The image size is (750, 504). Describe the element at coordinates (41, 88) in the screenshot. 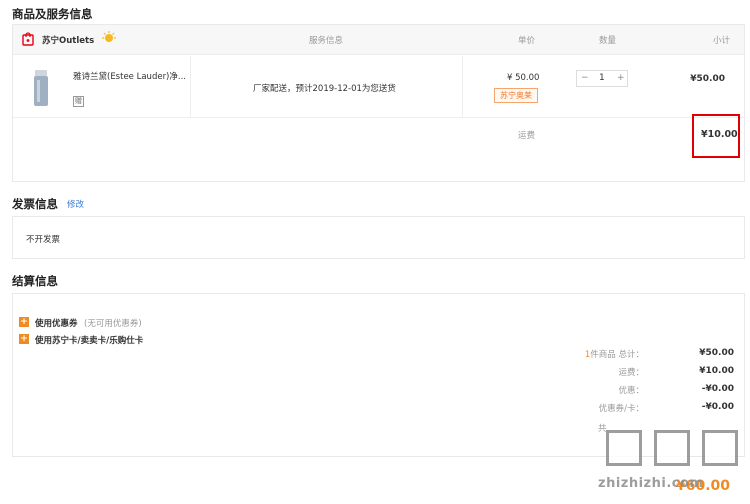

I see `product-thumbnail` at that location.